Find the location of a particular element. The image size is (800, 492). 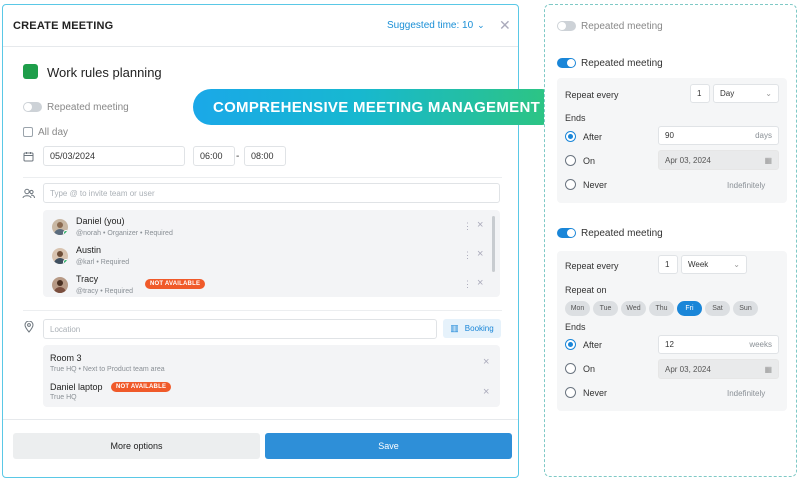

save-button: Save is located at coordinates (388, 446).